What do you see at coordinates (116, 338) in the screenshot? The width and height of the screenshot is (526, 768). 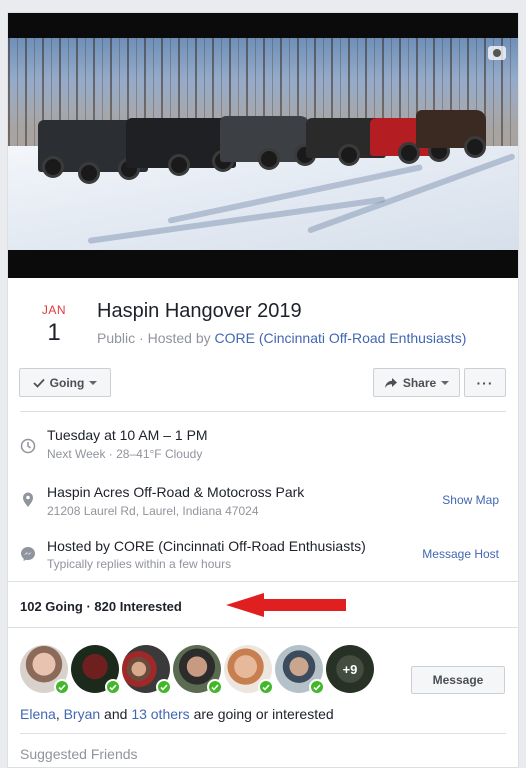 I see `event-privacy: Public` at bounding box center [116, 338].